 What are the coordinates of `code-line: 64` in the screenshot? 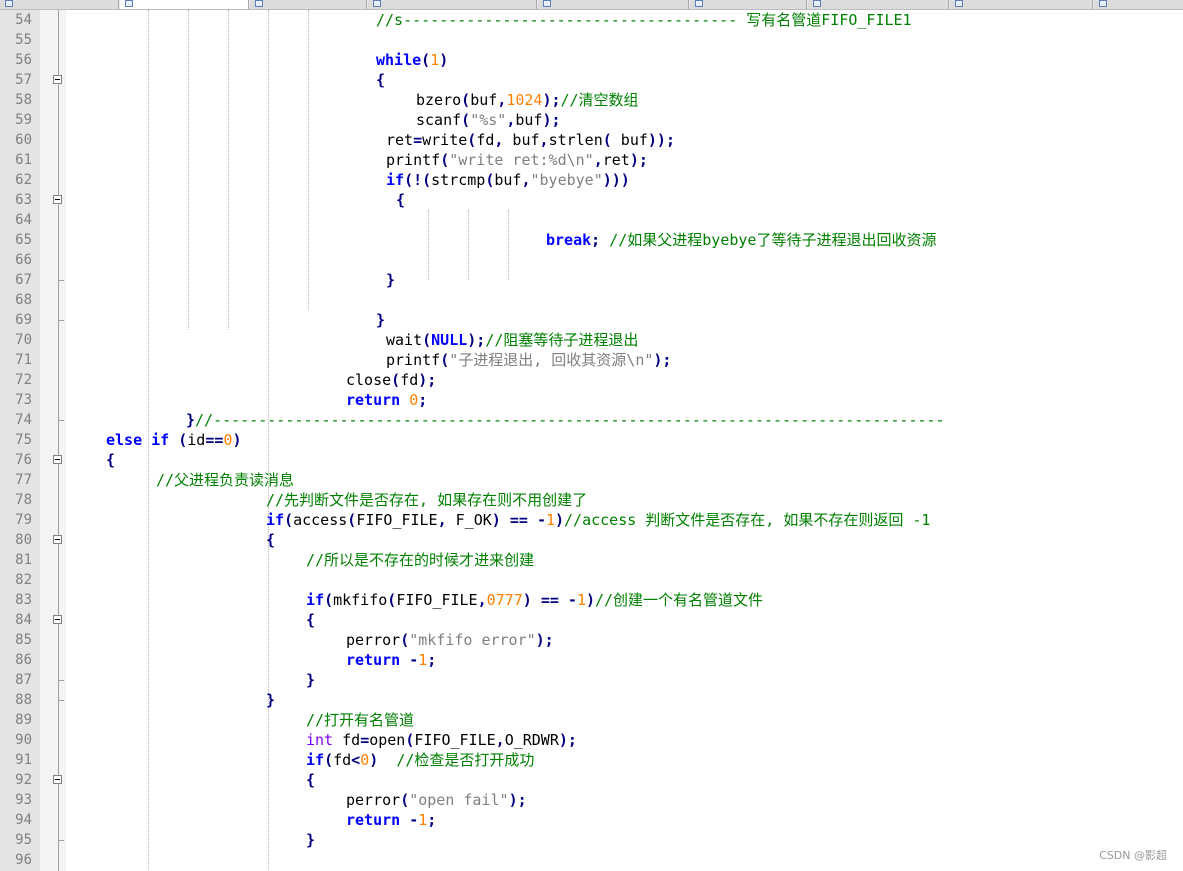 It's located at (591, 220).